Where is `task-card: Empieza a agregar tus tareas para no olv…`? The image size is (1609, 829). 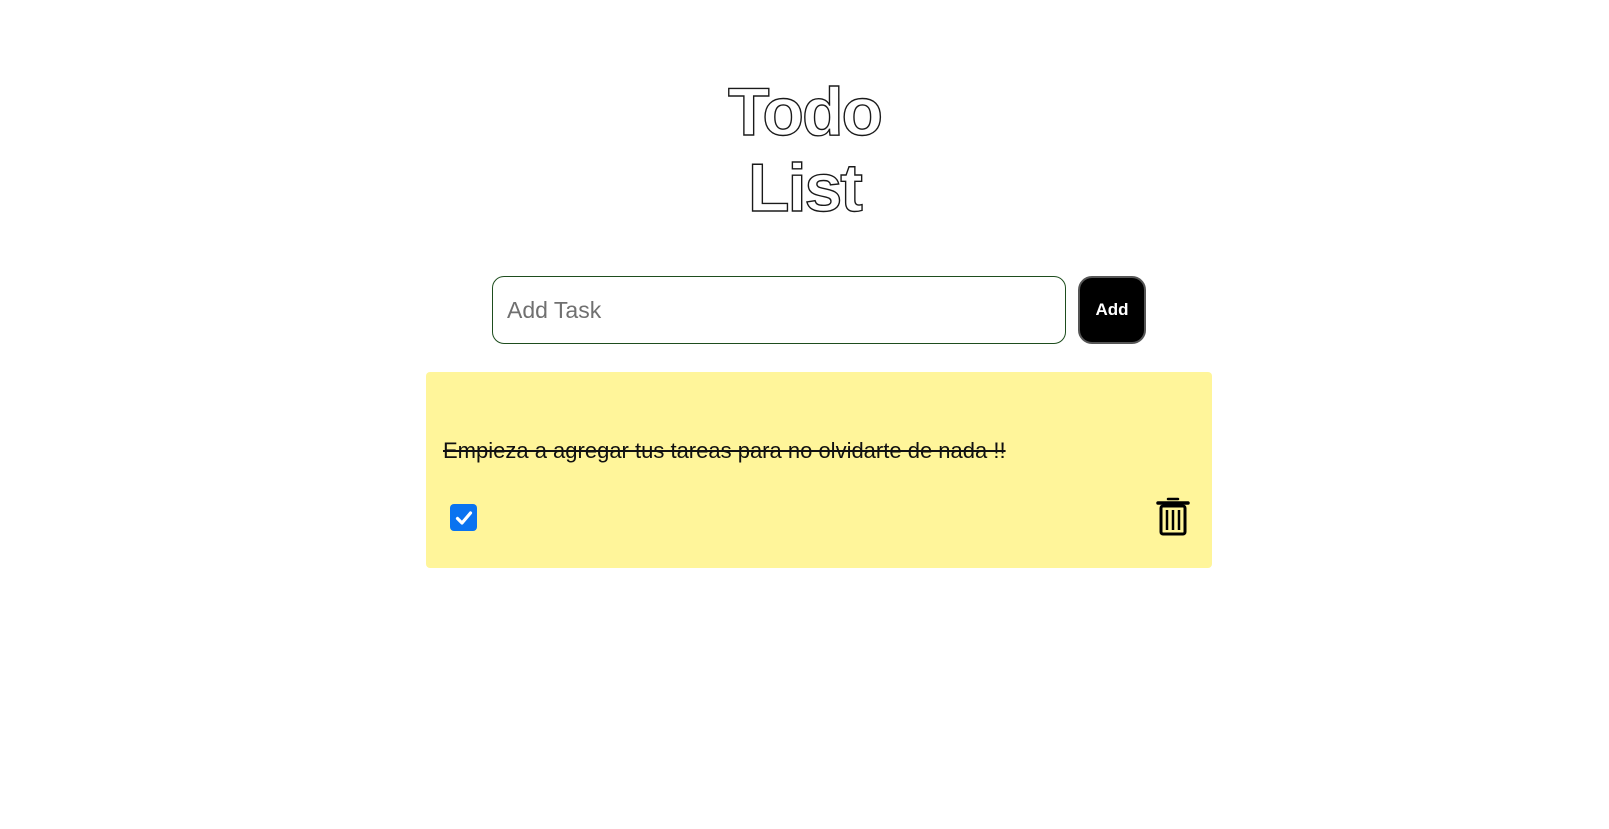 task-card: Empieza a agregar tus tareas para no olv… is located at coordinates (819, 470).